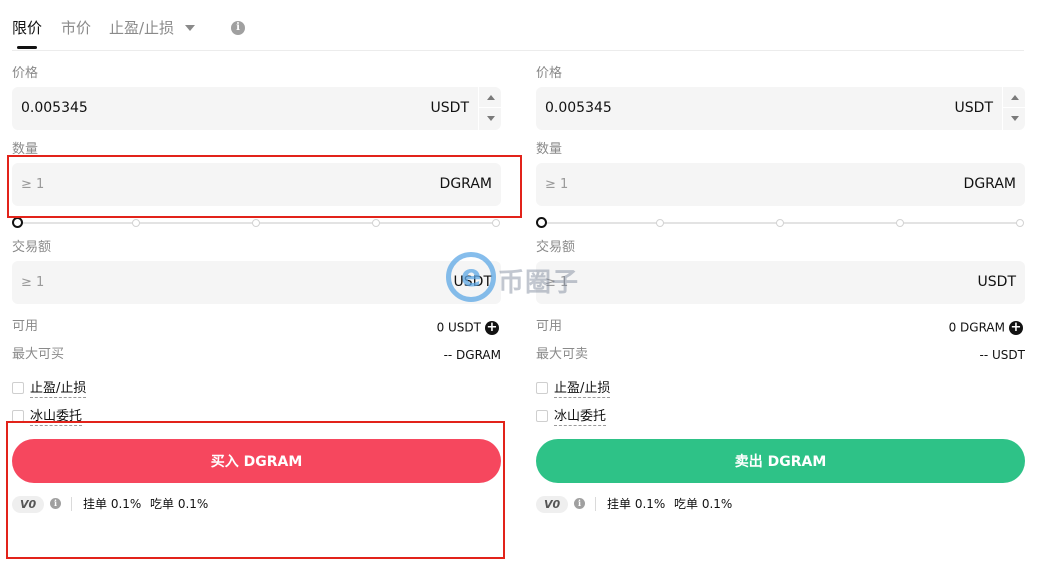 The width and height of the screenshot is (1043, 562). What do you see at coordinates (780, 461) in the screenshot?
I see `sell-button: 卖出 DGRAM` at bounding box center [780, 461].